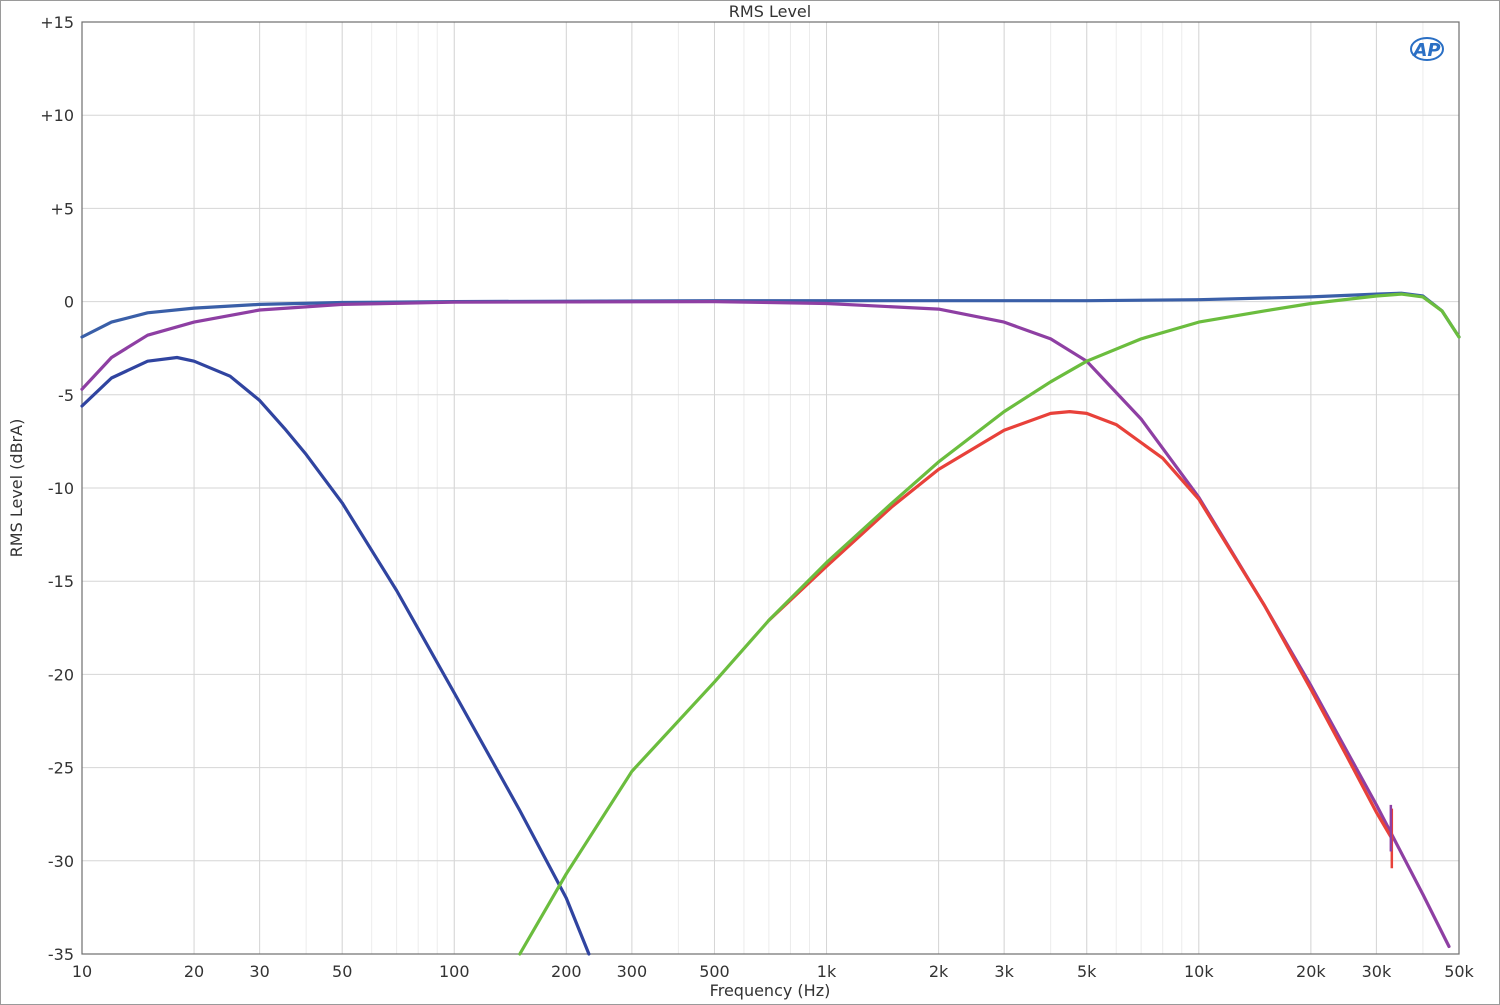 The image size is (1500, 1005). Describe the element at coordinates (16, 488) in the screenshot. I see `y-axis-label: RMS Level (dBrA)` at that location.